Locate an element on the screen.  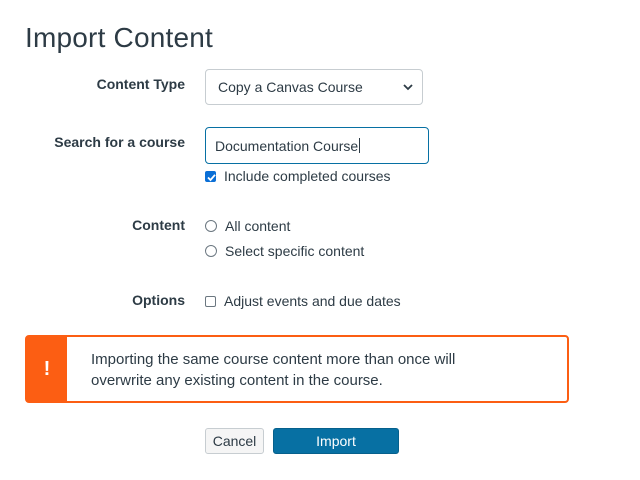
include-completed-option: Include completed courses is located at coordinates (298, 176).